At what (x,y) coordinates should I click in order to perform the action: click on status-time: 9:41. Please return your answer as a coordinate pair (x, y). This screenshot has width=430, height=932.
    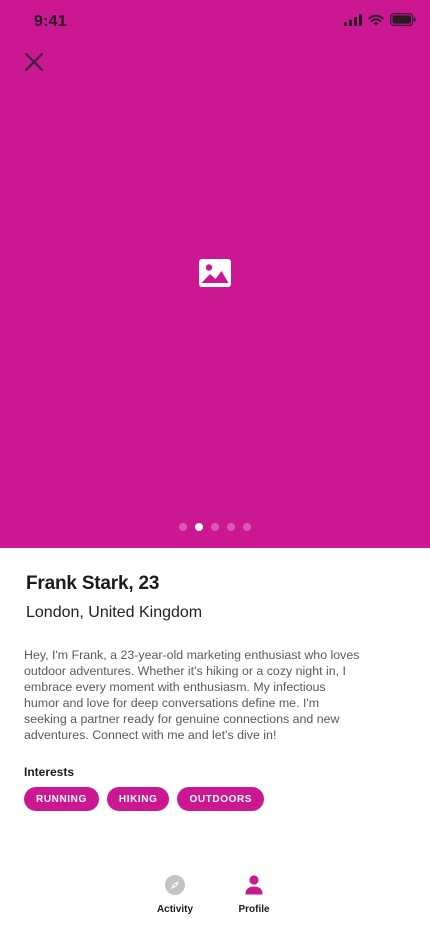
    Looking at the image, I should click on (50, 21).